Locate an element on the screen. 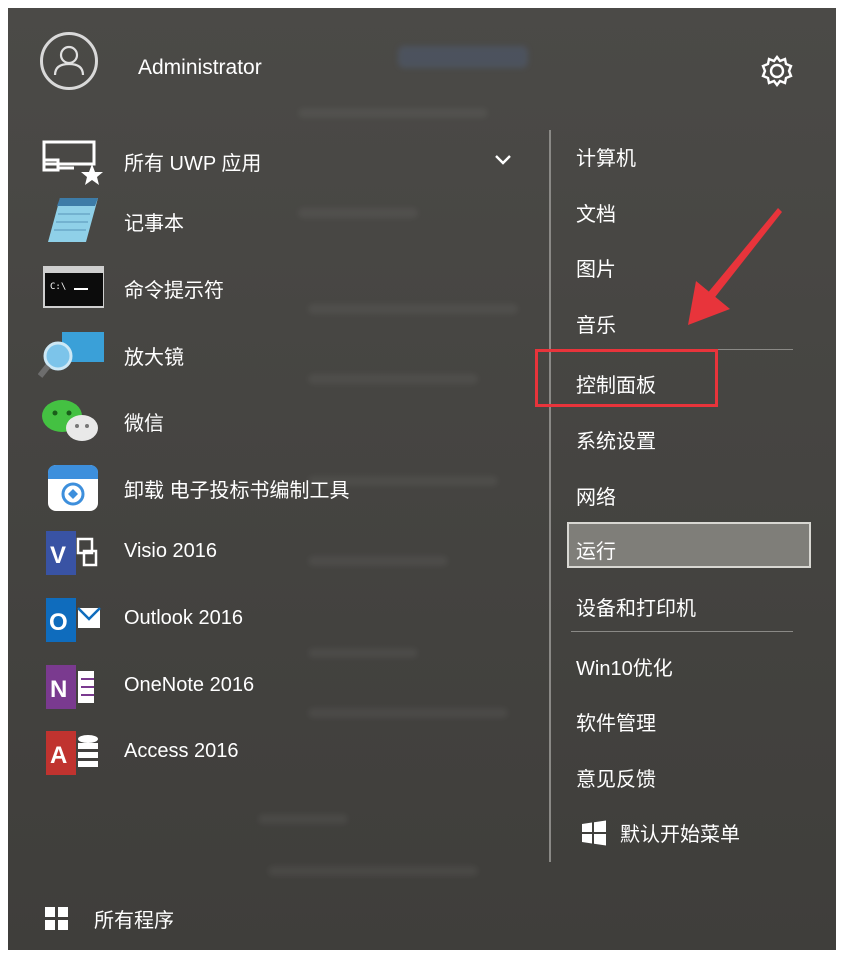 The width and height of the screenshot is (845, 959). right-item-win10-optimize: Win10优化 is located at coordinates (624, 666).